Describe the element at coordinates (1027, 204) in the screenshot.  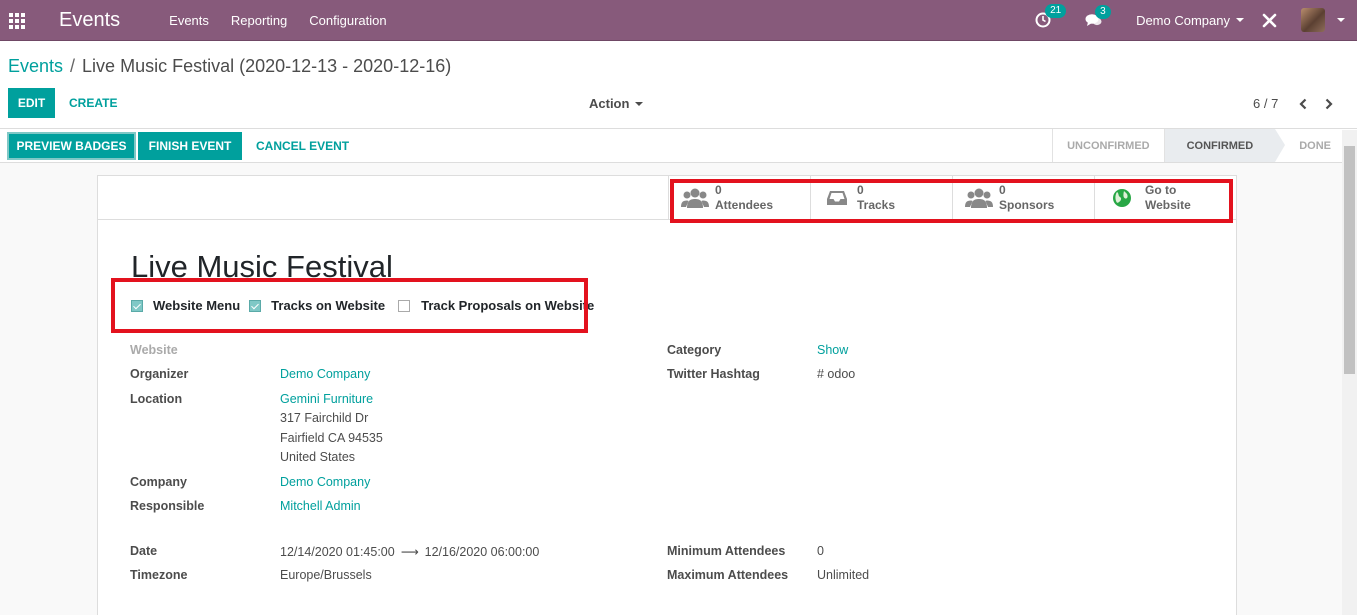
I see `sponsors-label: Sponsors` at that location.